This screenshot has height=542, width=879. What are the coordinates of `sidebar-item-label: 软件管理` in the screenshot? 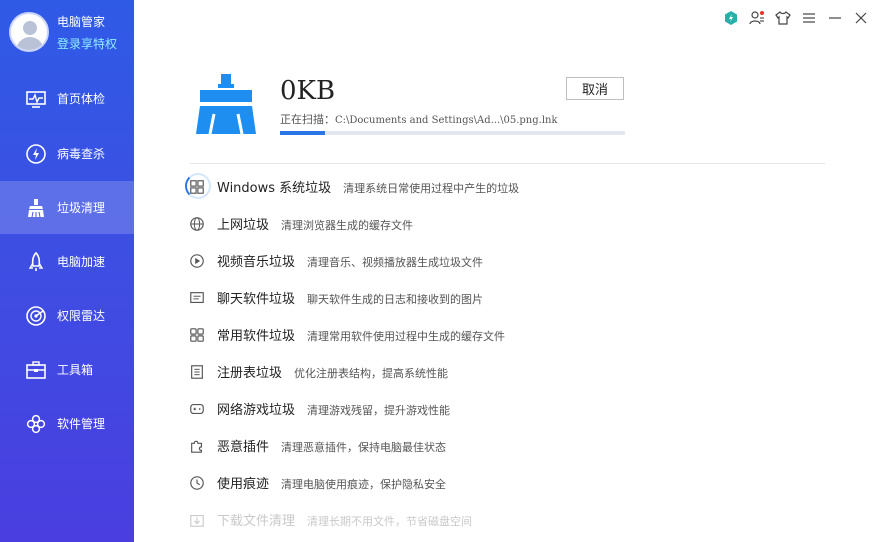 It's located at (81, 424).